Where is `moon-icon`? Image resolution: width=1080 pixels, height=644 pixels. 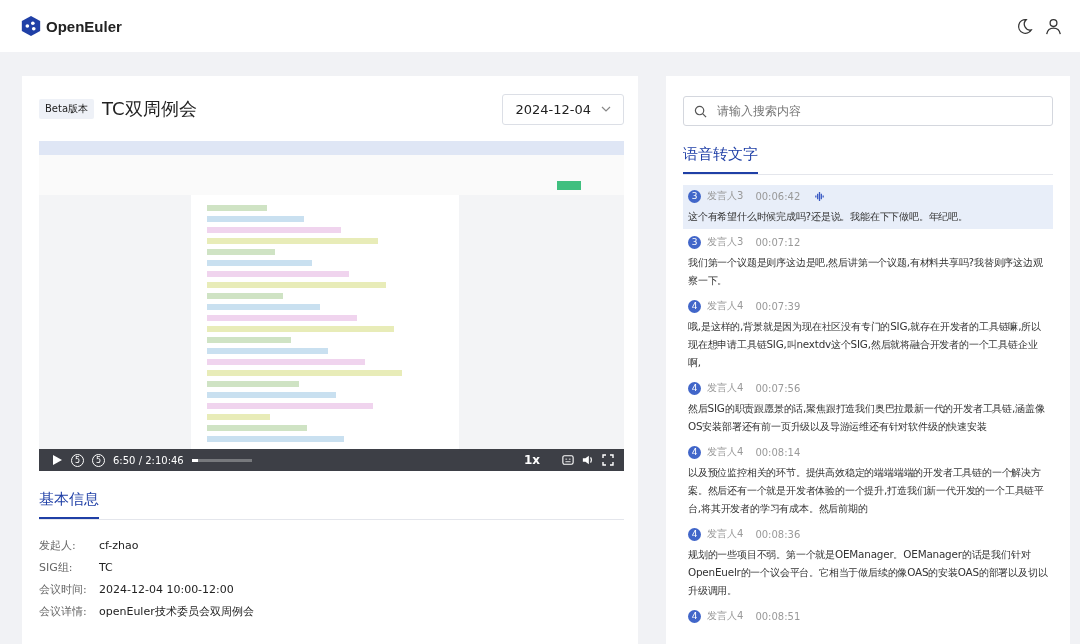 moon-icon is located at coordinates (1024, 26).